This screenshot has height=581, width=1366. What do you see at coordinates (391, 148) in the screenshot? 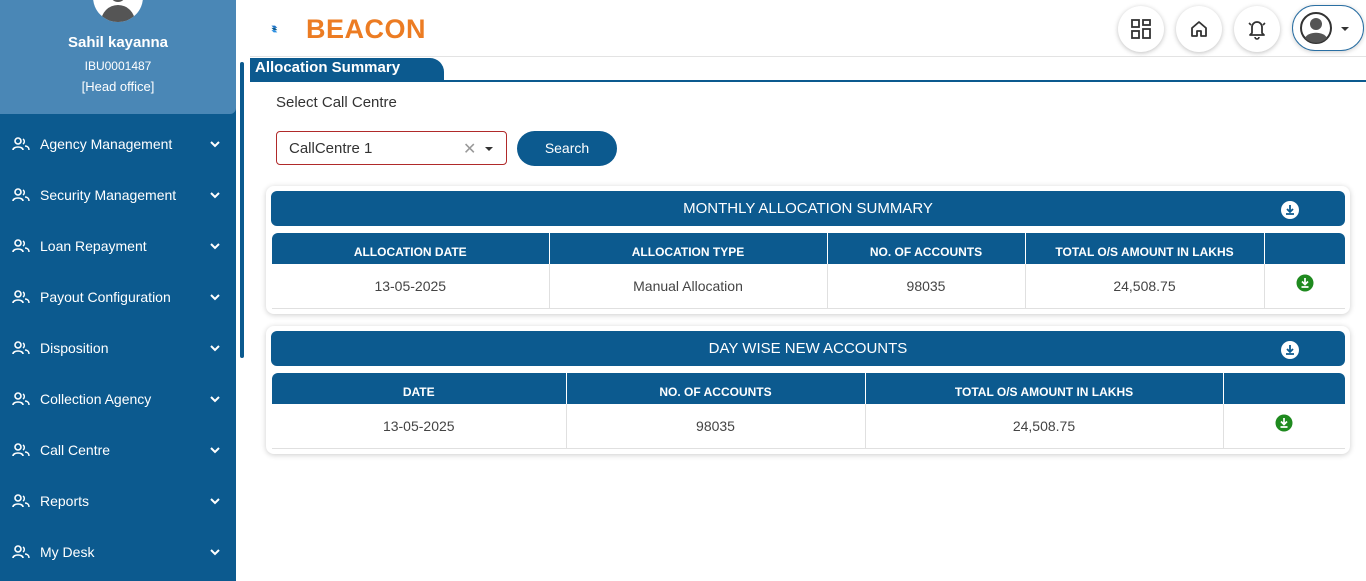
I see `call-centre-select: CallCentre 1 ✕` at bounding box center [391, 148].